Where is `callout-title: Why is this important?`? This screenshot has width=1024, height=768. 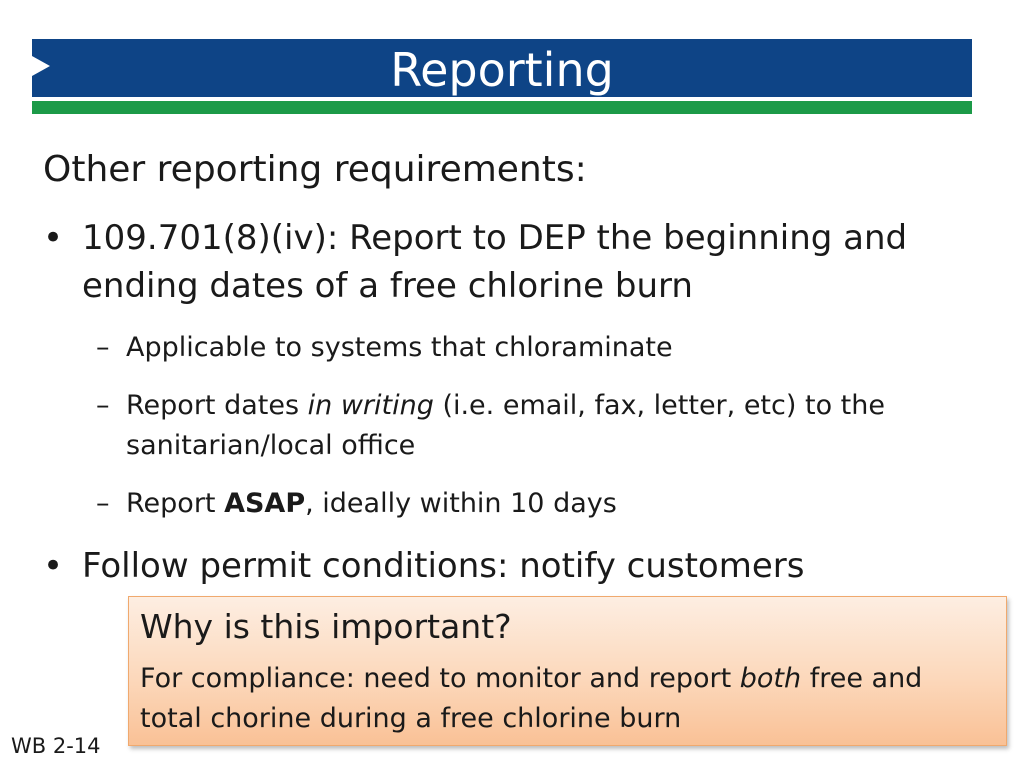 callout-title: Why is this important? is located at coordinates (326, 626).